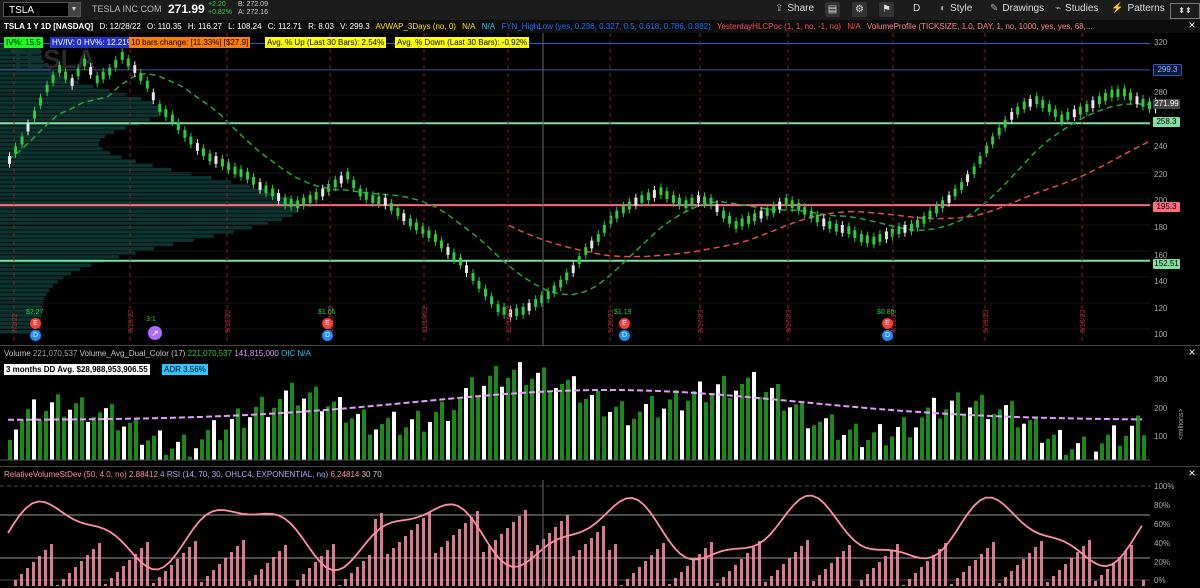 The image size is (1200, 588). I want to click on date-label: 5/19/23, so click(986, 321).